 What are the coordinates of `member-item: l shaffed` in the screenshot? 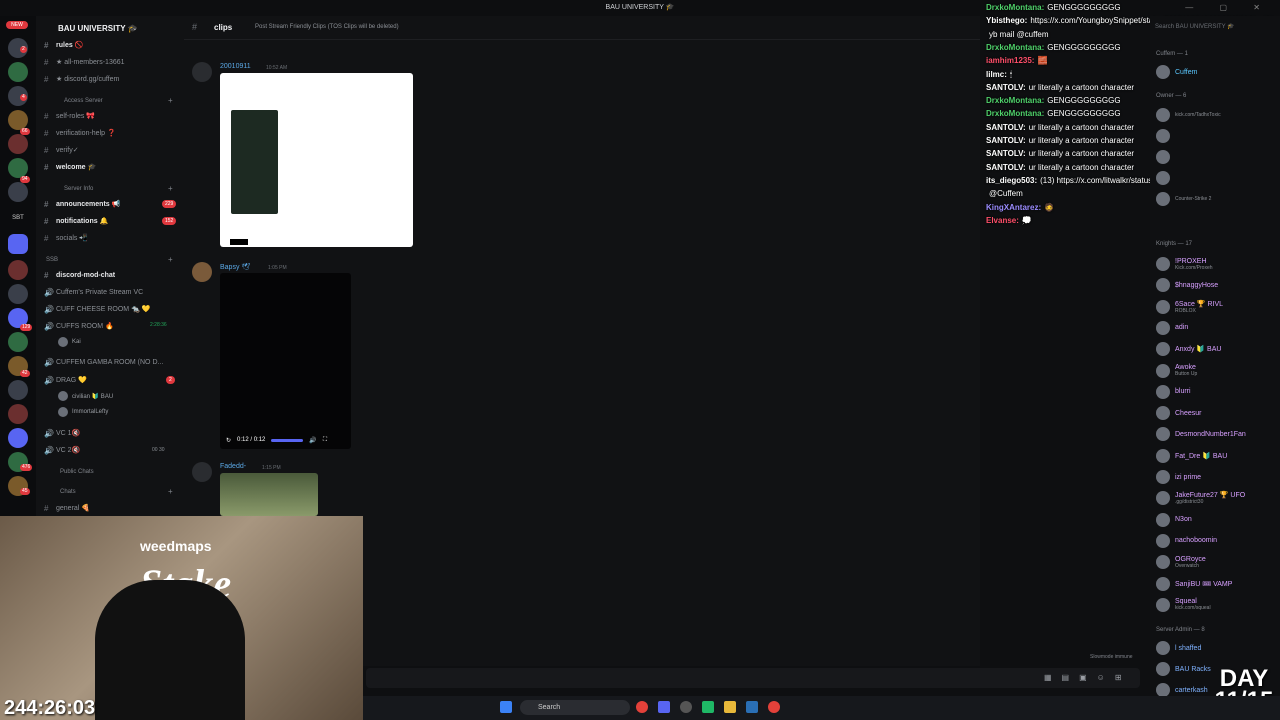 It's located at (1178, 648).